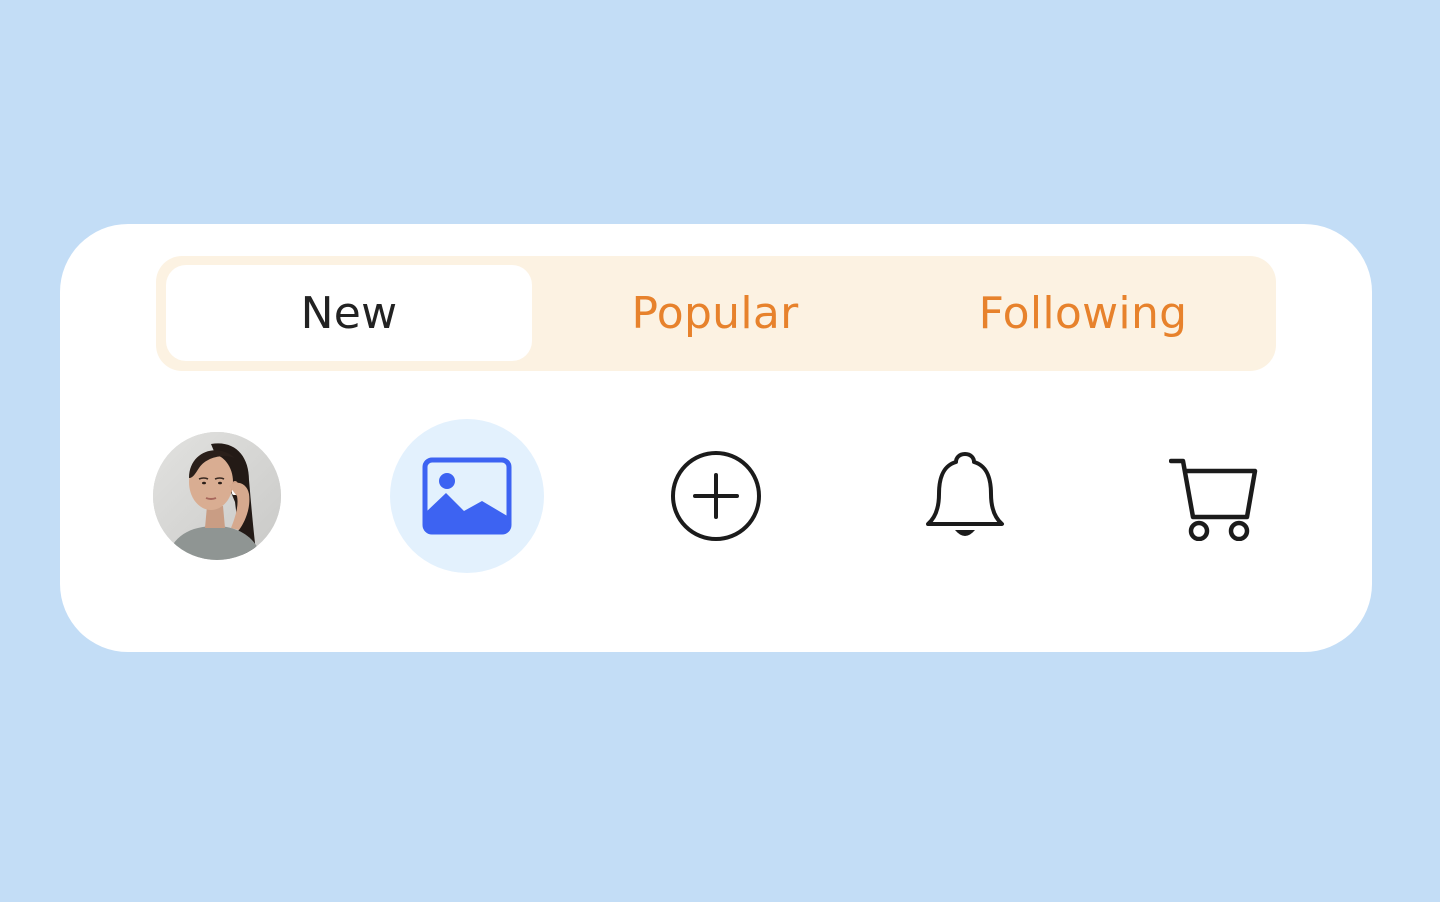  I want to click on plus-circle-icon, so click(716, 496).